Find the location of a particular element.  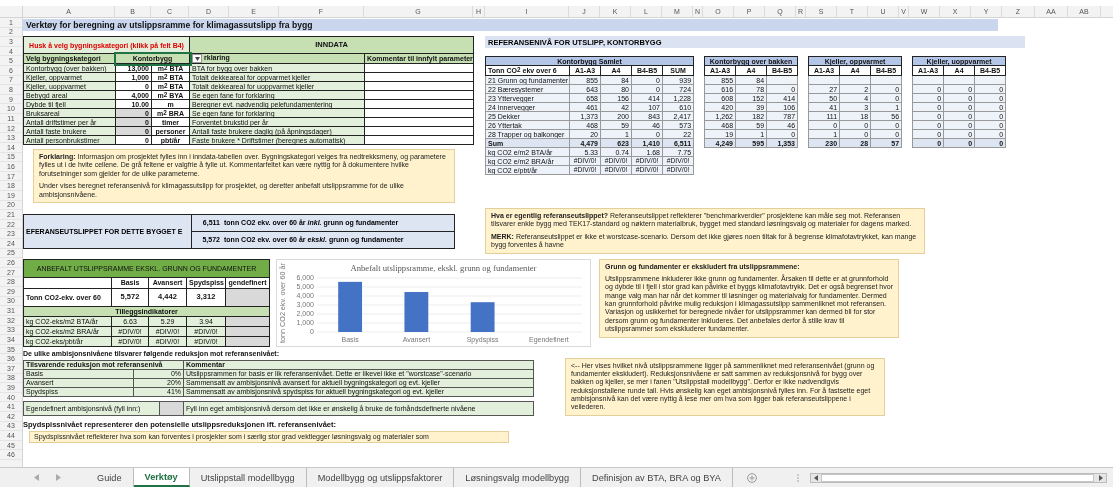

horizontal-scrollbar is located at coordinates (958, 477).